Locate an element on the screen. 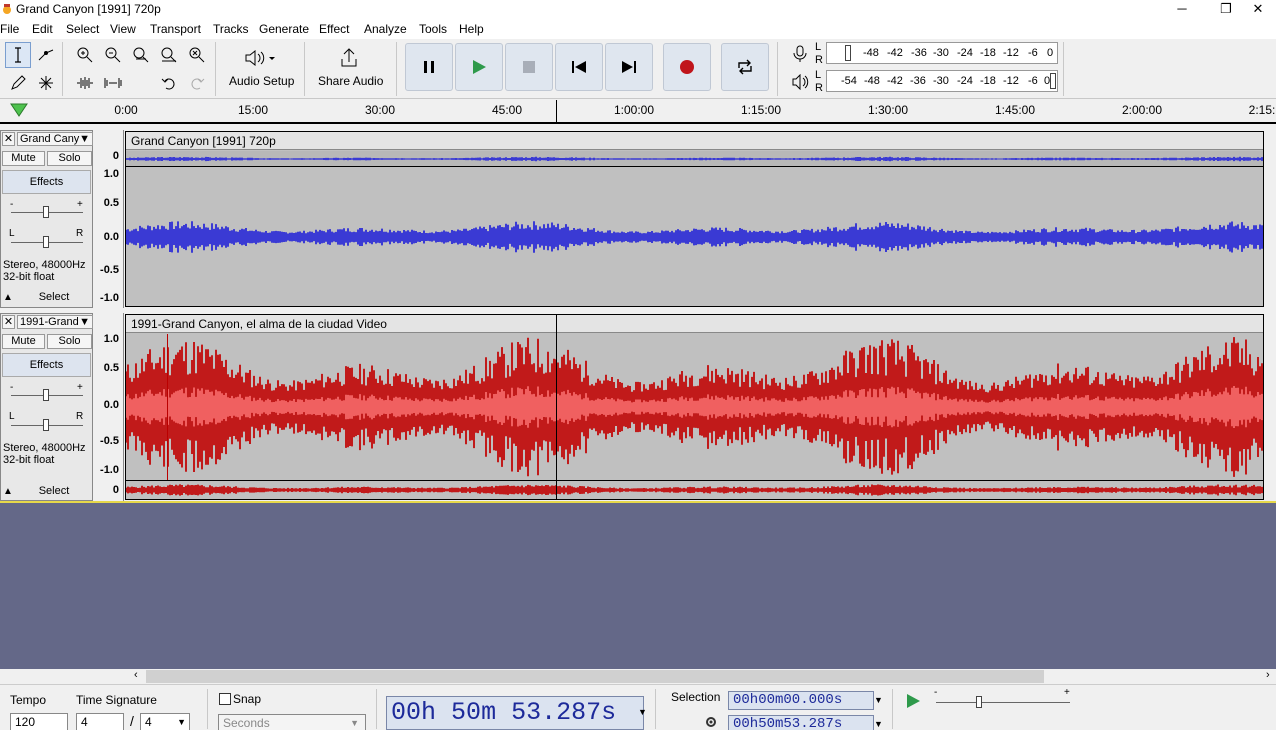 The height and width of the screenshot is (730, 1276). skip-to-start-button is located at coordinates (579, 67).